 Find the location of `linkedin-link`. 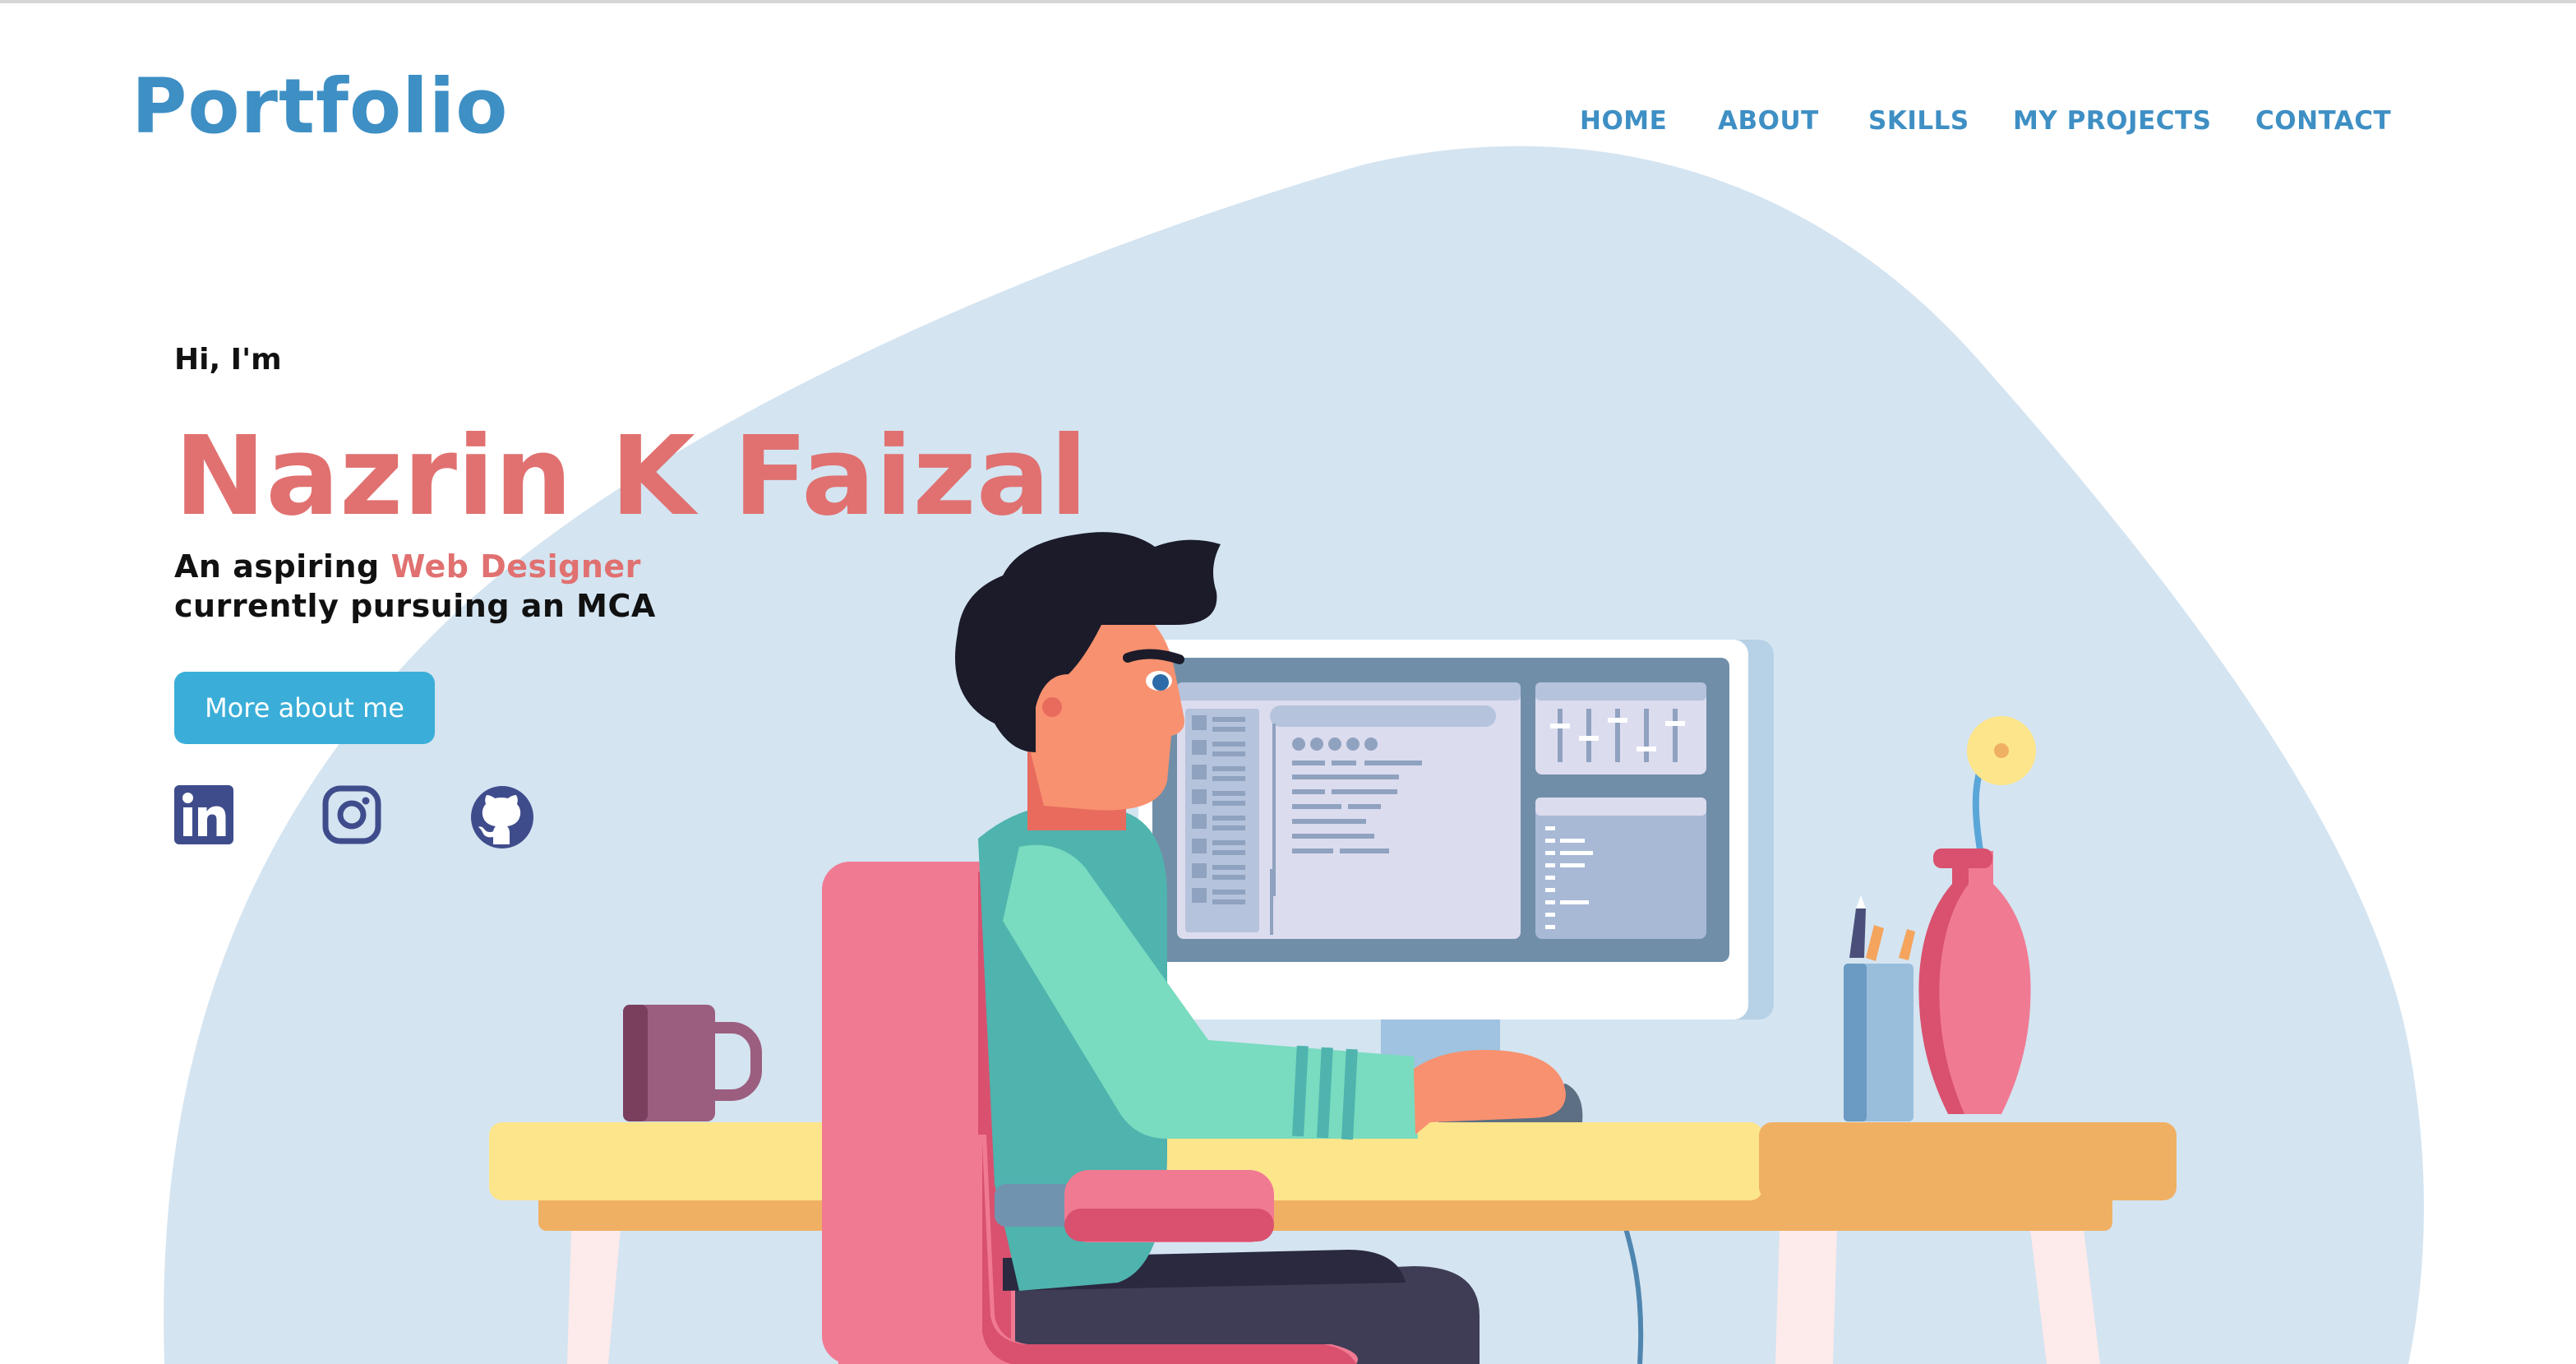

linkedin-link is located at coordinates (206, 817).